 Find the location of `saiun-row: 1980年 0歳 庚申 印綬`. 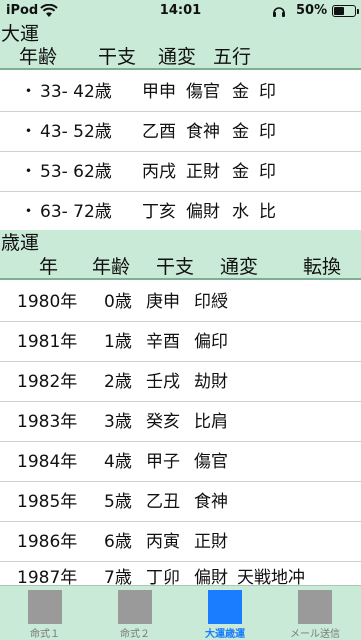

saiun-row: 1980年 0歳 庚申 印綬 is located at coordinates (180, 302).